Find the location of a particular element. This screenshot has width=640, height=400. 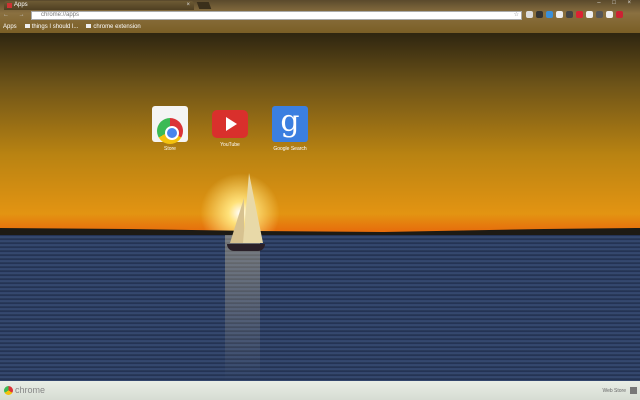

app-label: Google Search is located at coordinates (290, 149).